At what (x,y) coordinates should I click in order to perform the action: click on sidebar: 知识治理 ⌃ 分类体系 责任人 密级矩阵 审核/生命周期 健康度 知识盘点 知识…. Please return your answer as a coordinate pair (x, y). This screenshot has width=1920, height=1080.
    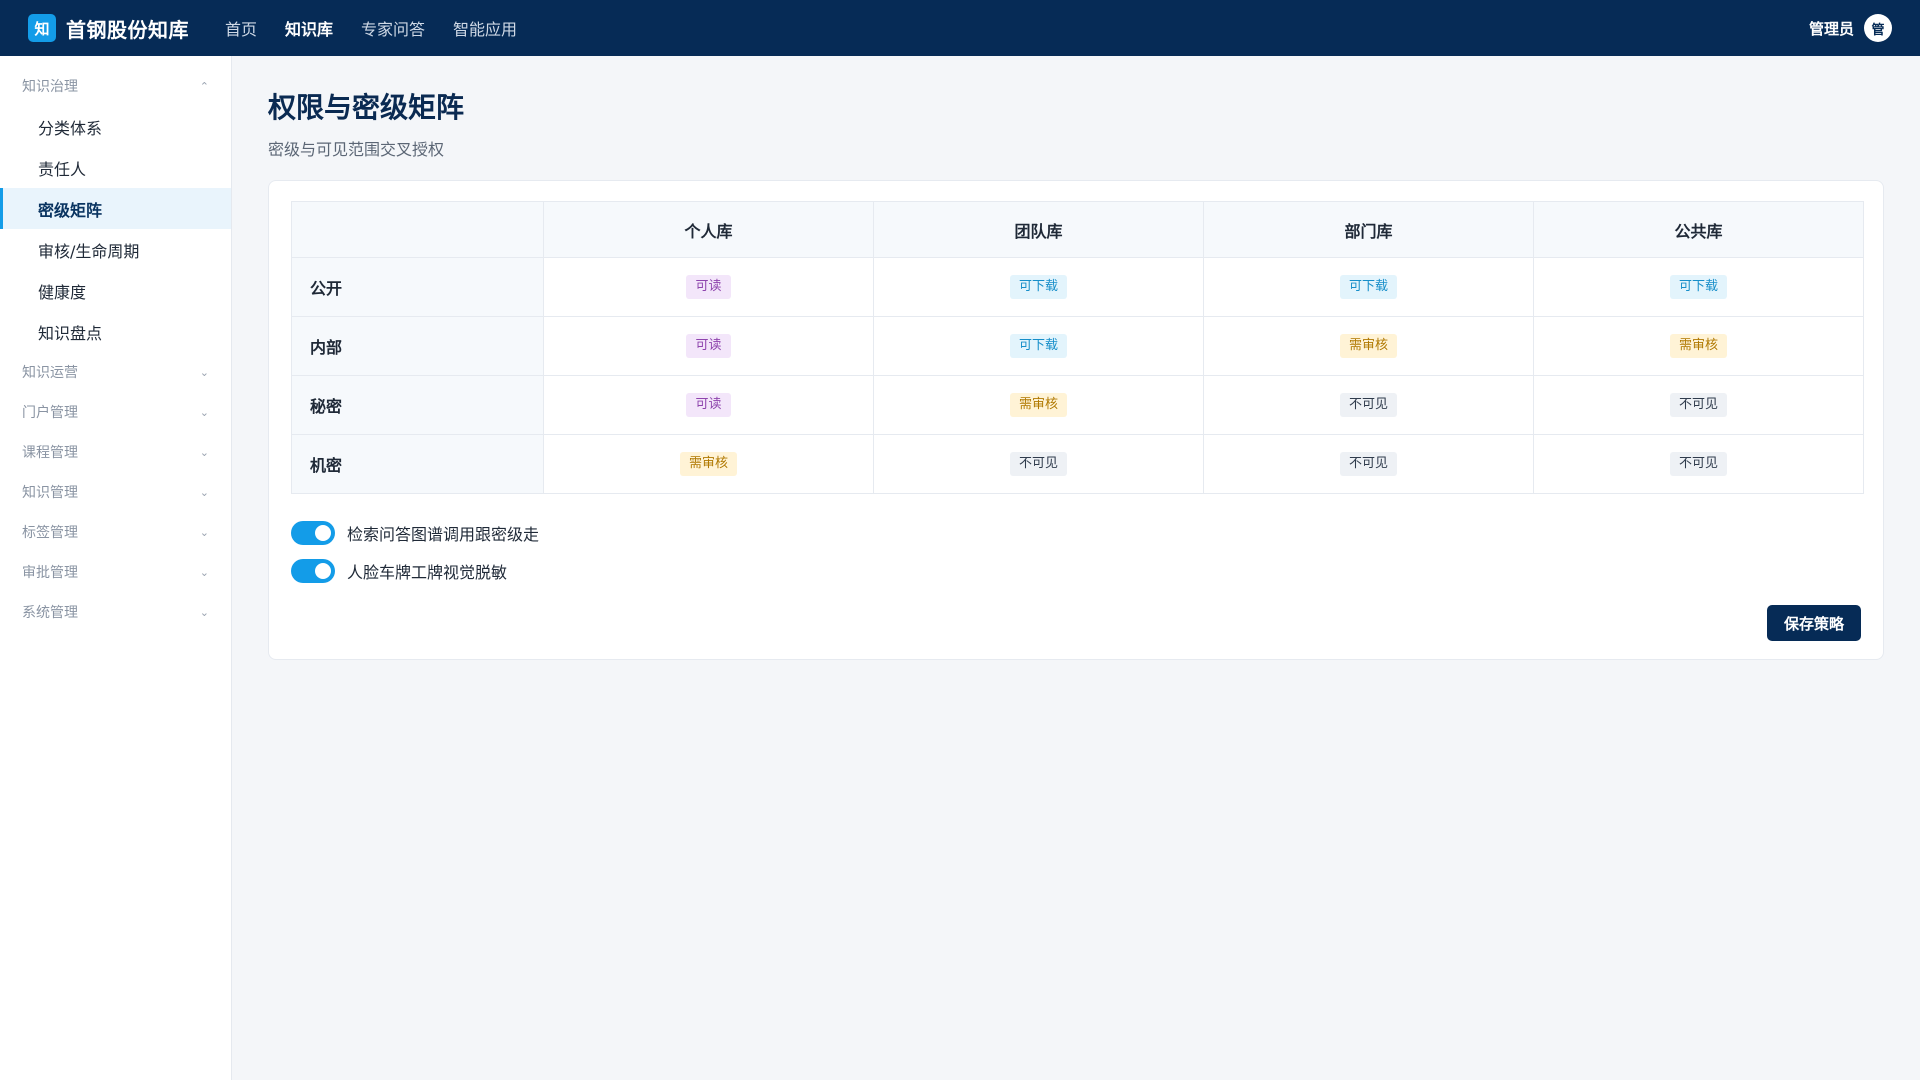
    Looking at the image, I should click on (116, 568).